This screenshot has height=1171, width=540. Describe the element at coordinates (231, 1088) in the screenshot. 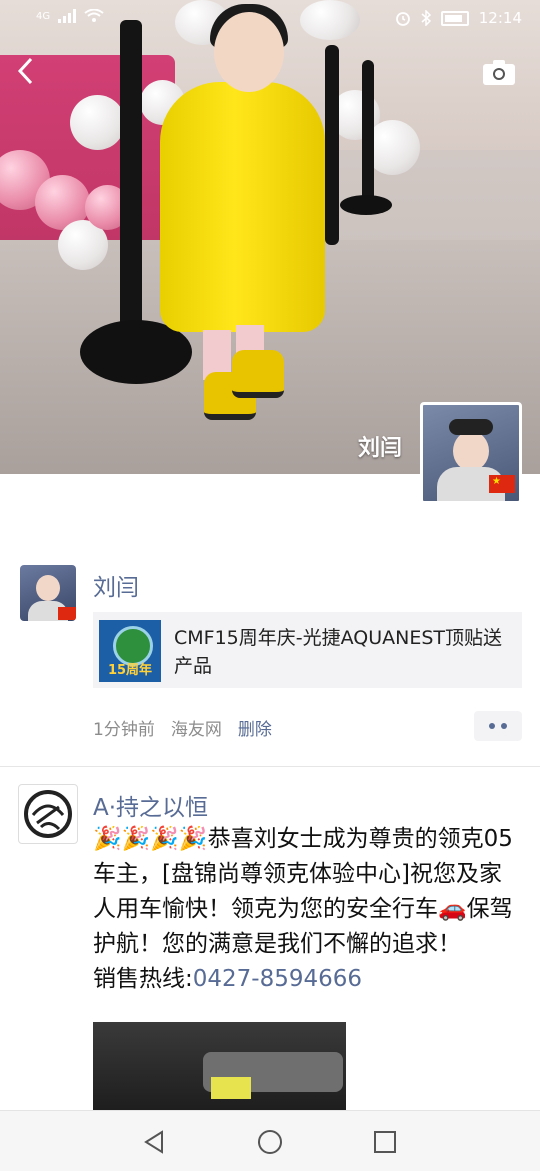

I see `image-detail` at that location.